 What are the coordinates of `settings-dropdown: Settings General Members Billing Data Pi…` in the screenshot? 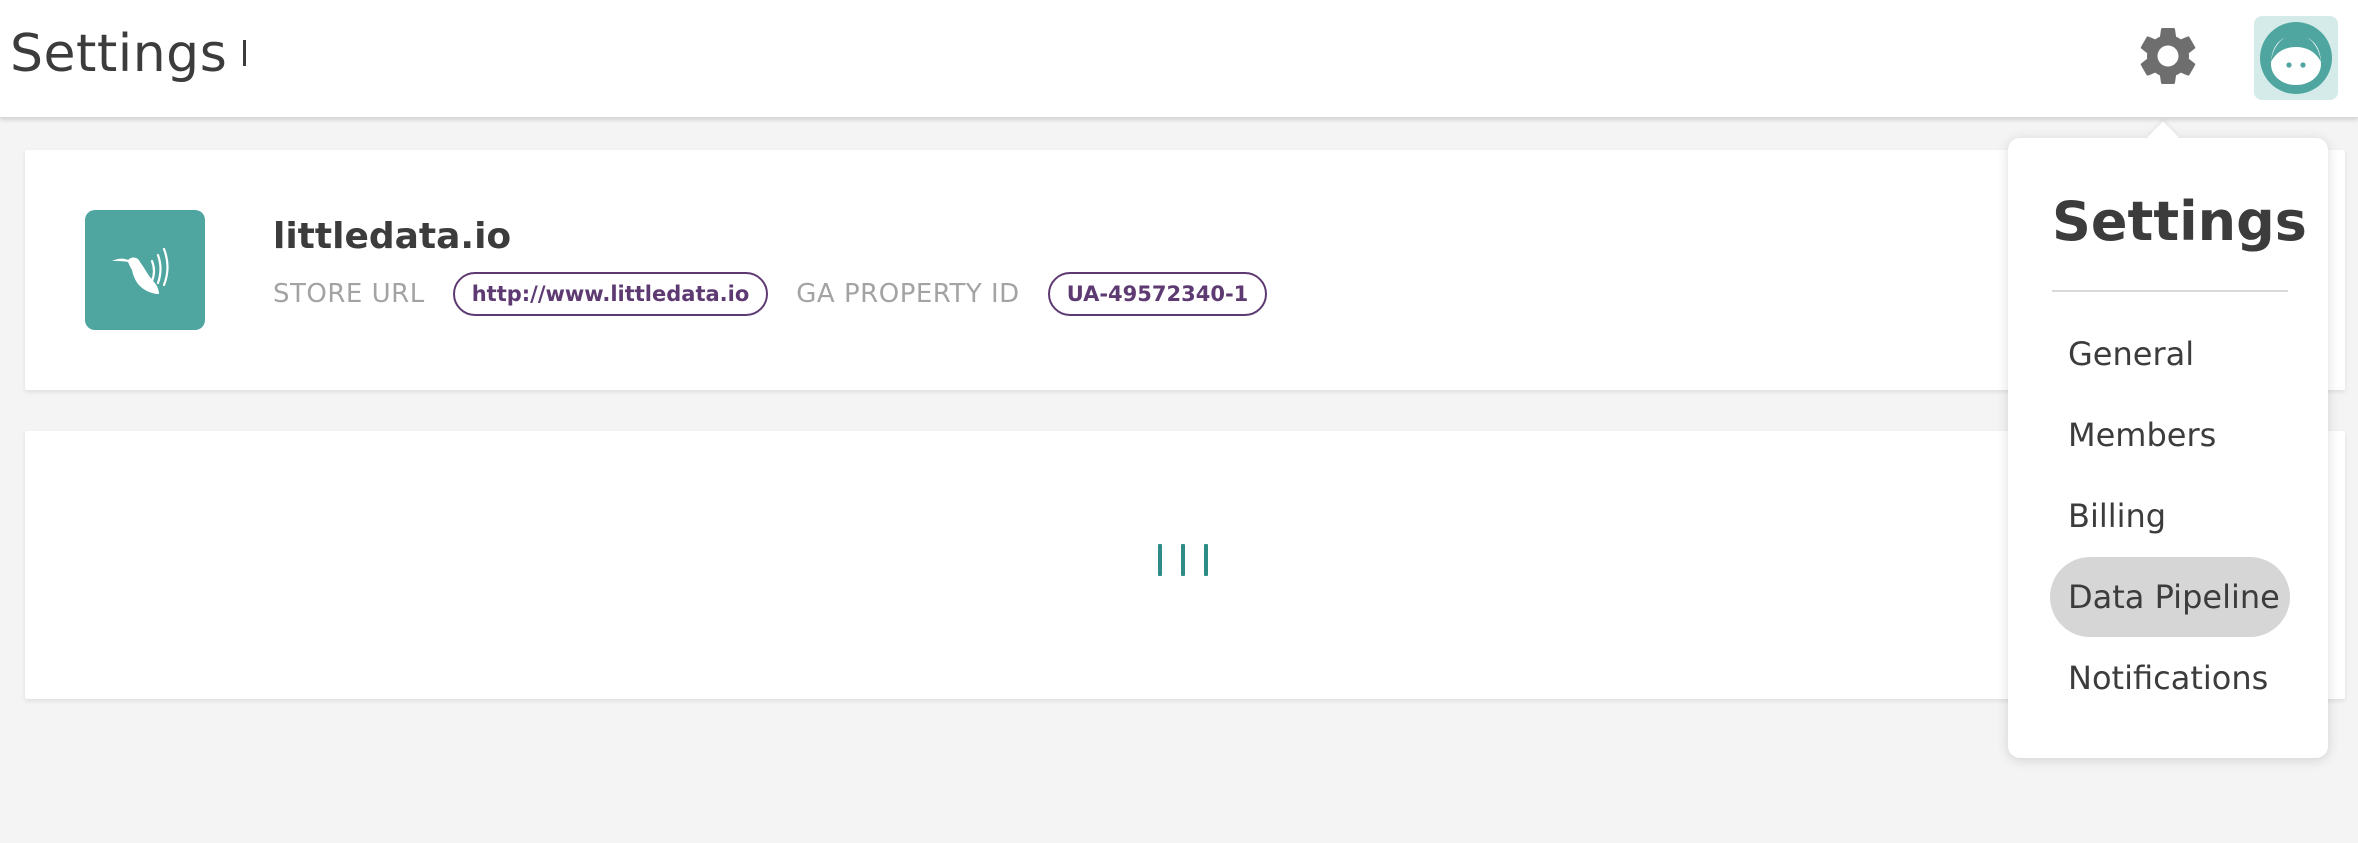 It's located at (2168, 439).